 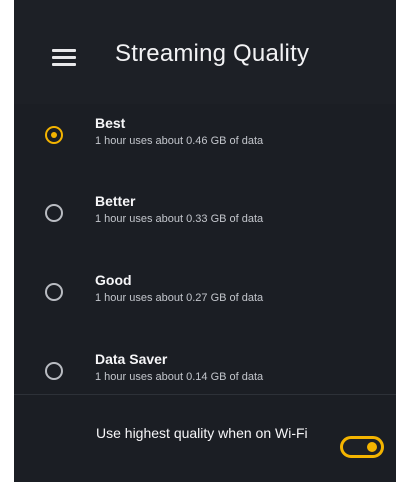 I want to click on radio-dot-icon, so click(x=54, y=135).